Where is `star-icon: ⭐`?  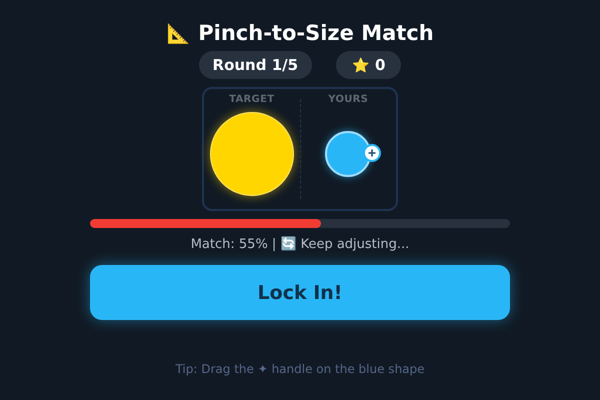
star-icon: ⭐ is located at coordinates (361, 65).